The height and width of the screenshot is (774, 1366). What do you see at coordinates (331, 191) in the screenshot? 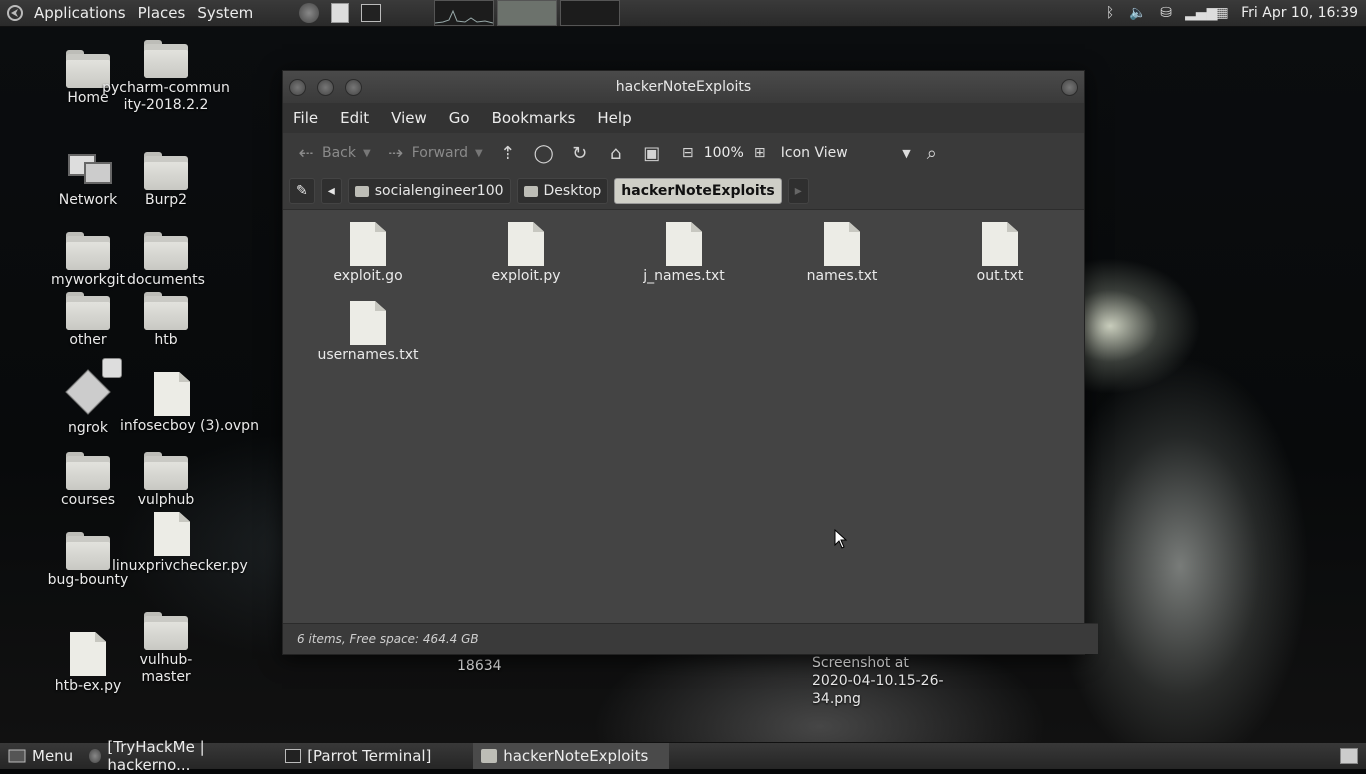
I see `path-left-button: ◂` at bounding box center [331, 191].